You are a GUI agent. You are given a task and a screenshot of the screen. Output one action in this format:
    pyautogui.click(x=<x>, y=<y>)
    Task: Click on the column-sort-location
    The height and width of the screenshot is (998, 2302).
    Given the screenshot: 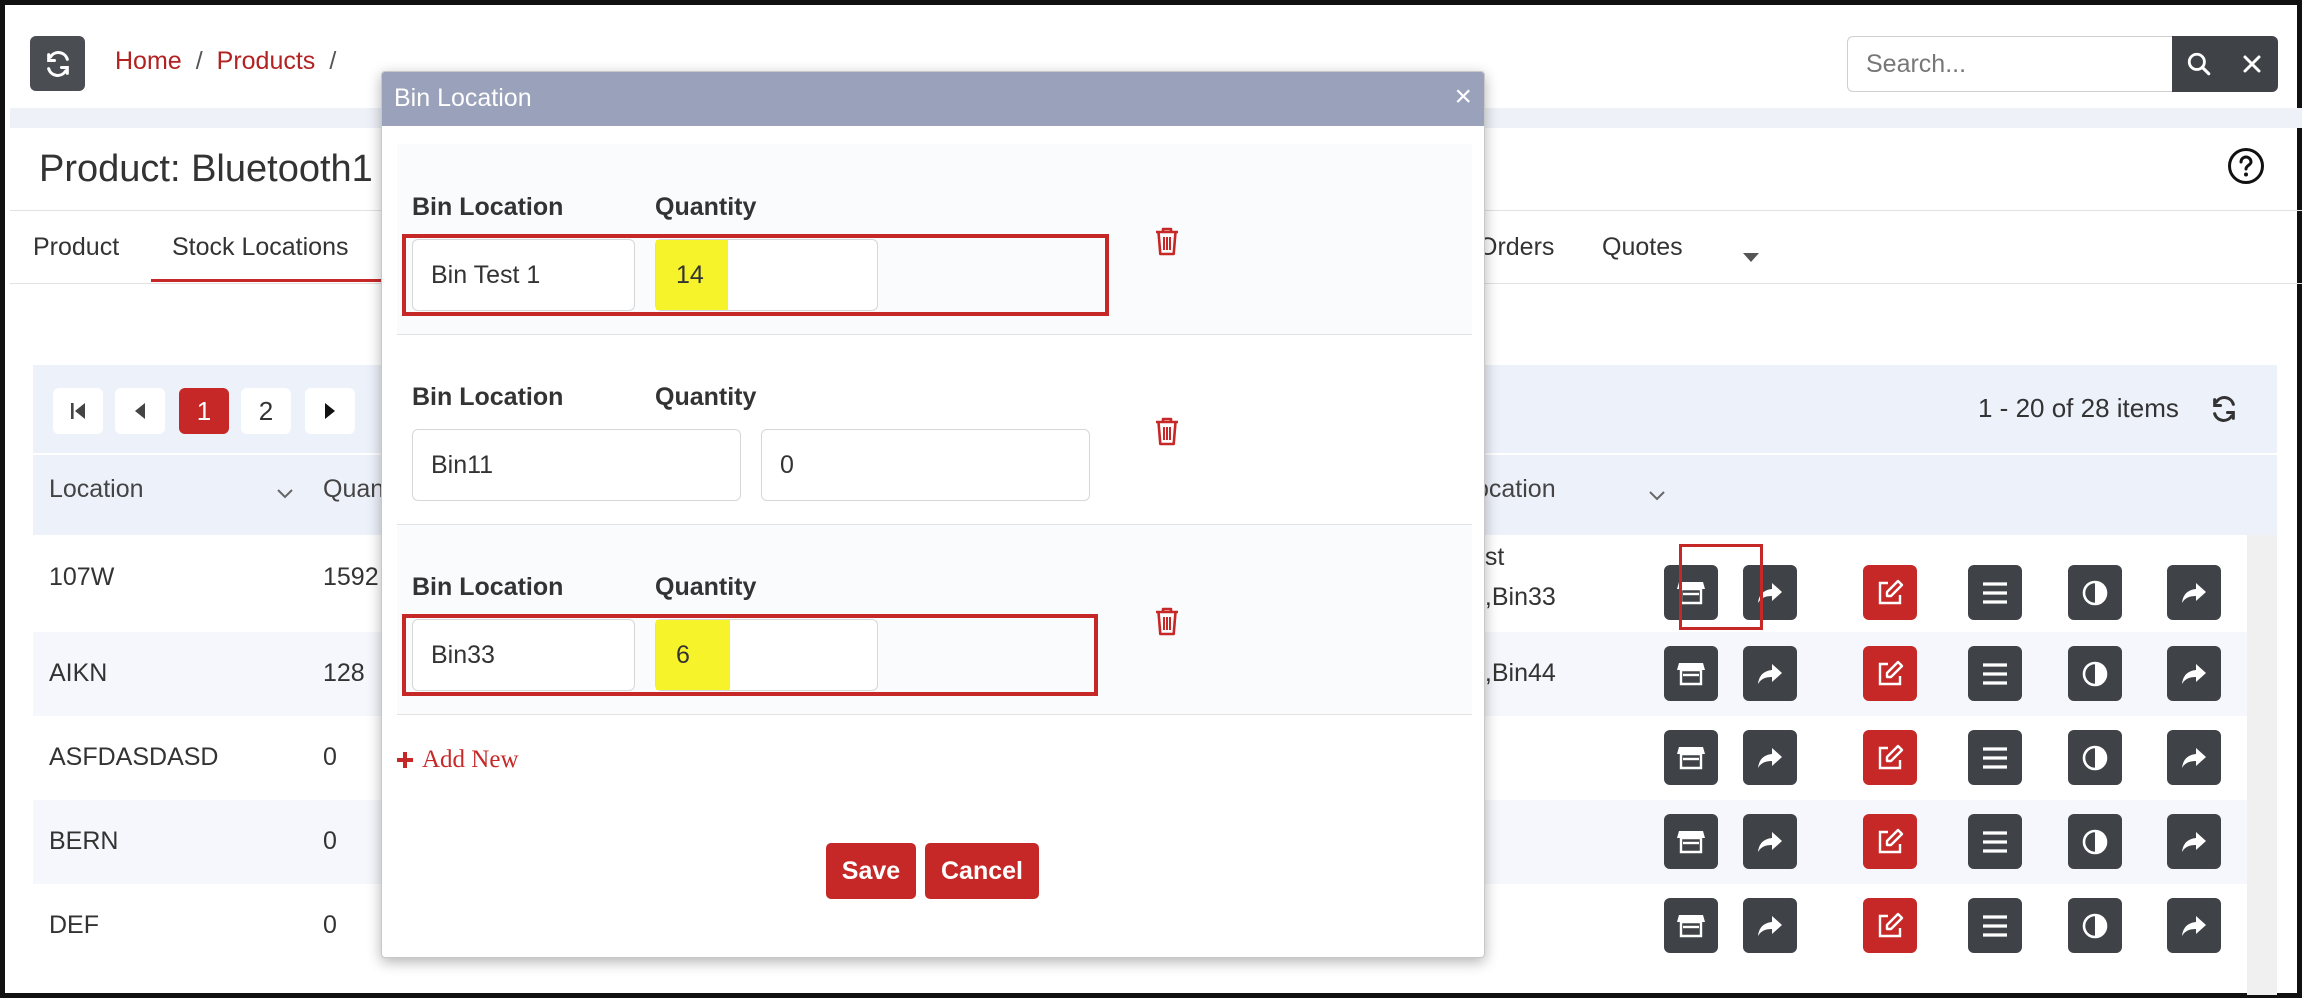 What is the action you would take?
    pyautogui.click(x=285, y=495)
    